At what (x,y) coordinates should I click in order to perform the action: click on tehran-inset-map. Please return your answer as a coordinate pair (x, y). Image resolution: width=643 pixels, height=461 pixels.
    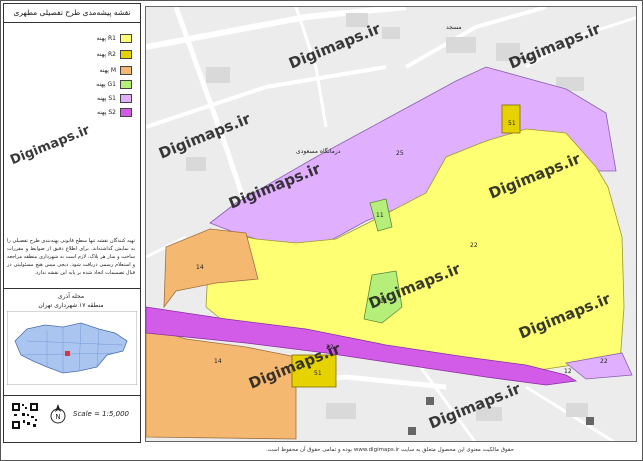
    Looking at the image, I should click on (72, 348).